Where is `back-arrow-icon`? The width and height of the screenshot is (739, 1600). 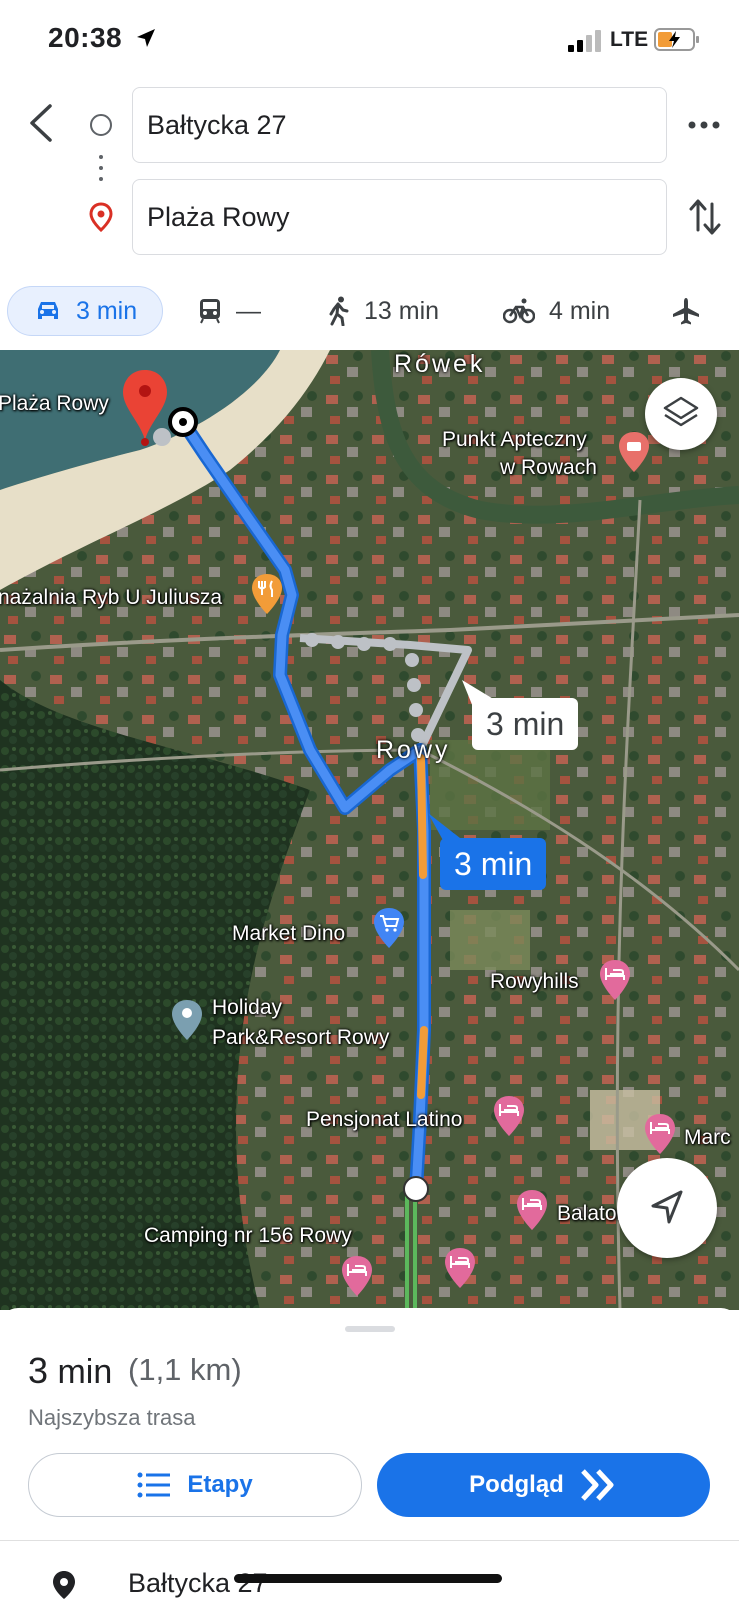 back-arrow-icon is located at coordinates (42, 123).